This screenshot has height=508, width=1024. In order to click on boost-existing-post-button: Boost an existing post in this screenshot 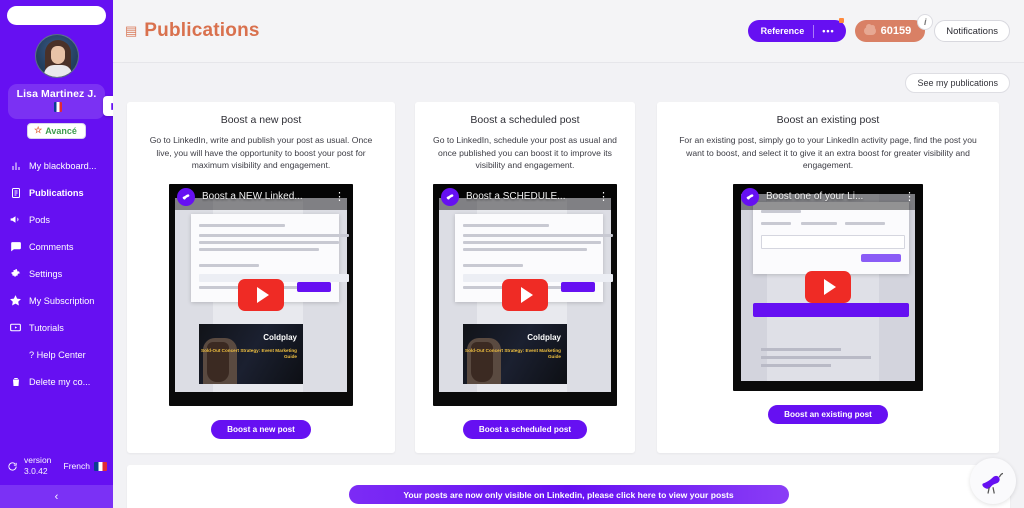, I will do `click(828, 414)`.